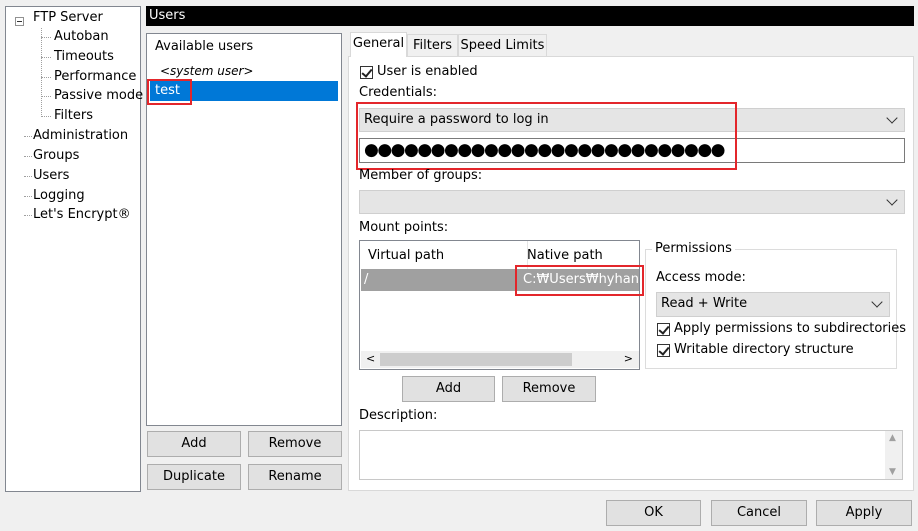 The width and height of the screenshot is (918, 531). What do you see at coordinates (759, 513) in the screenshot?
I see `cancel-button: Cancel` at bounding box center [759, 513].